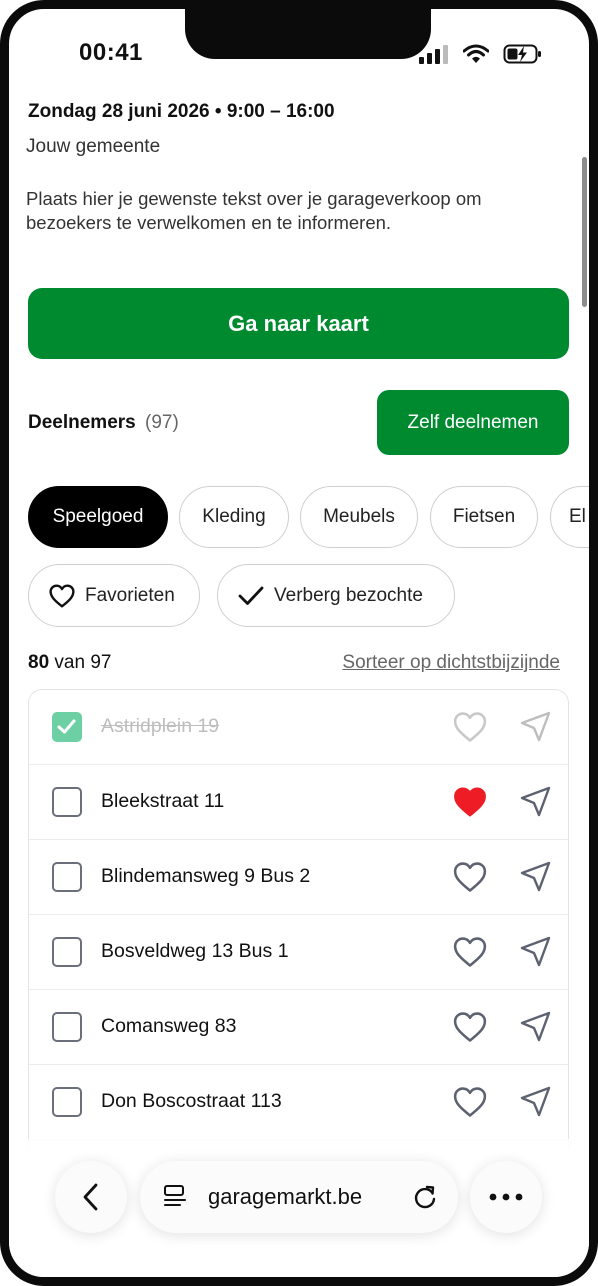 This screenshot has width=598, height=1286. Describe the element at coordinates (470, 802) in the screenshot. I see `favorite-heart-filled-icon` at that location.